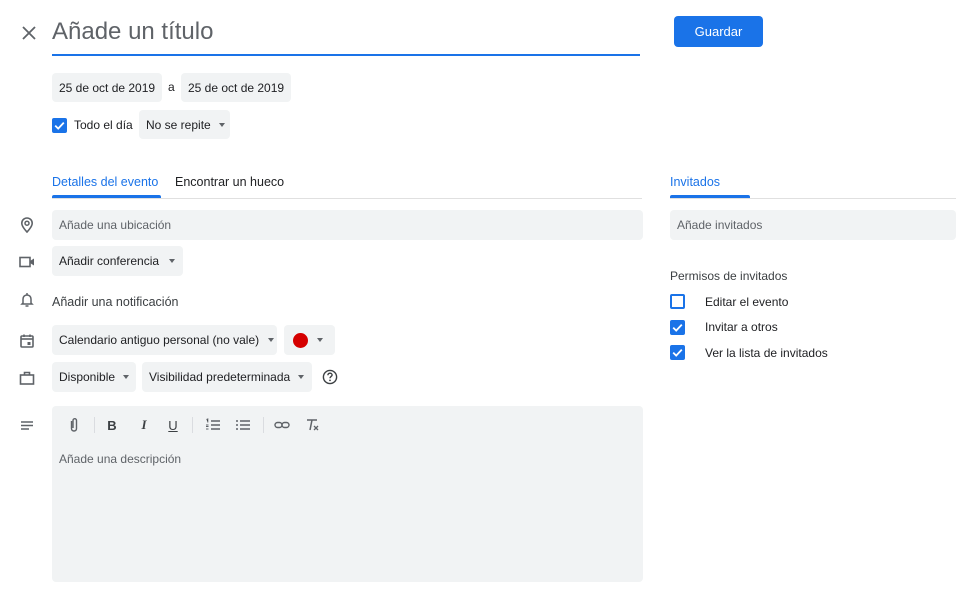 Image resolution: width=980 pixels, height=609 pixels. I want to click on tab-guests-label: Invitados, so click(695, 182).